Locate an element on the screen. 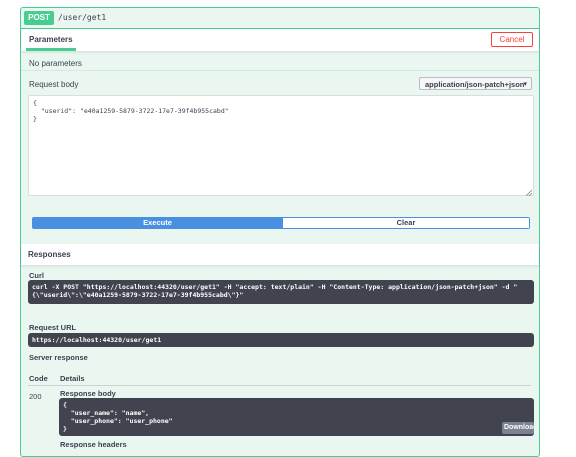  divider is located at coordinates (280, 70).